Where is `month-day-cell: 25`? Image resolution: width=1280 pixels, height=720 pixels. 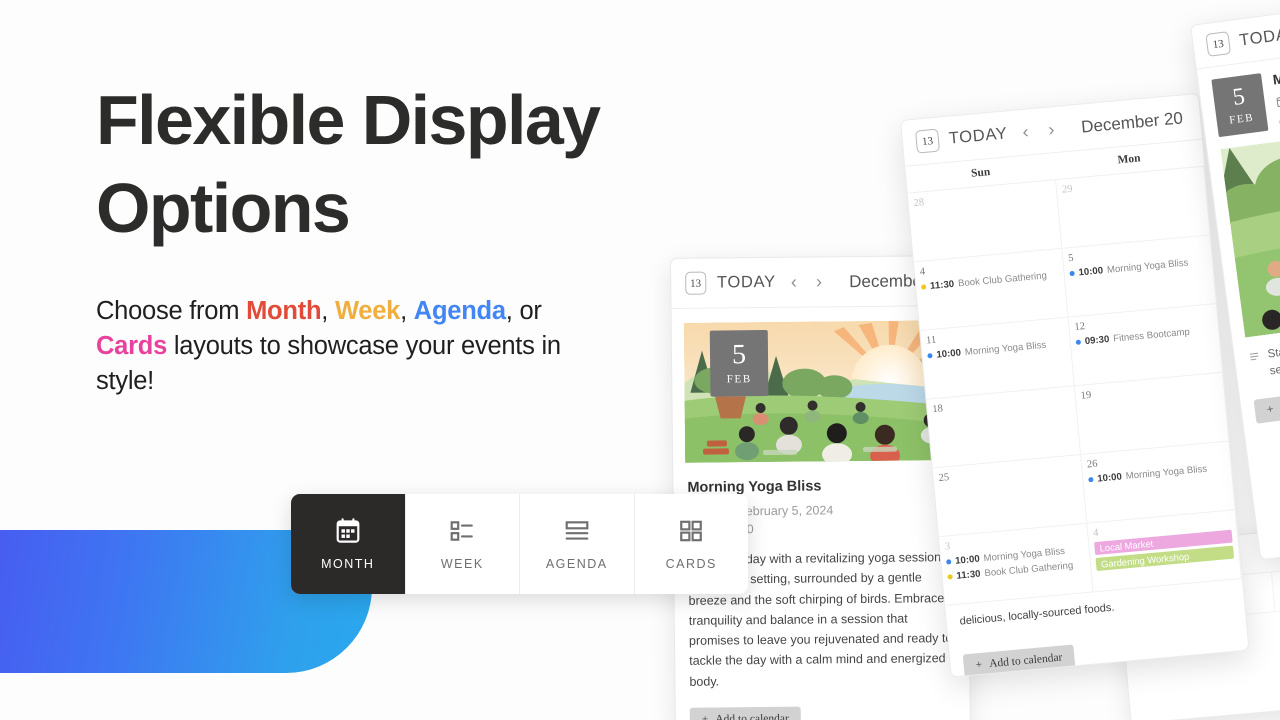 month-day-cell: 25 is located at coordinates (1010, 495).